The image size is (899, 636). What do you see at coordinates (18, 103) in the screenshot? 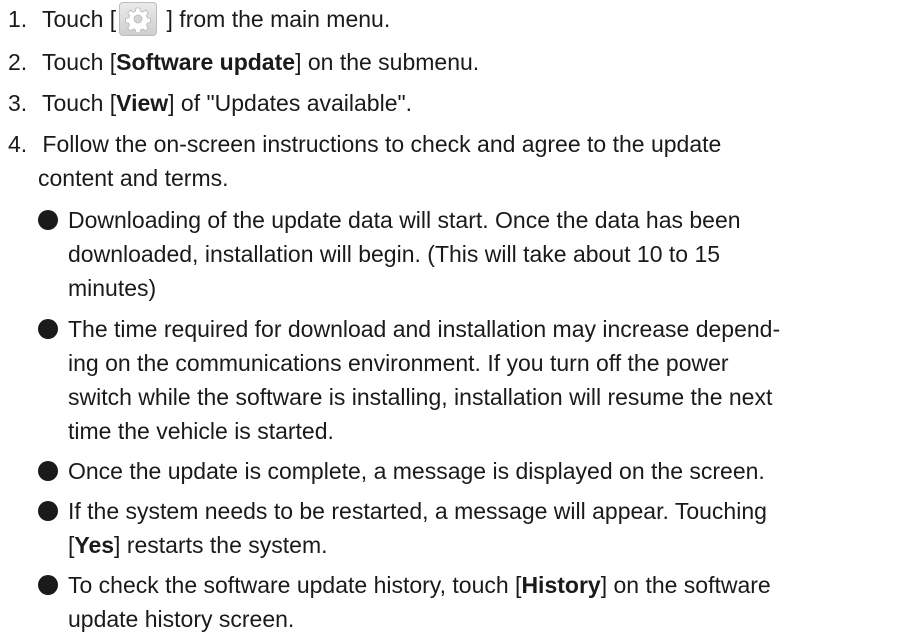
I see `step-number: 3.` at bounding box center [18, 103].